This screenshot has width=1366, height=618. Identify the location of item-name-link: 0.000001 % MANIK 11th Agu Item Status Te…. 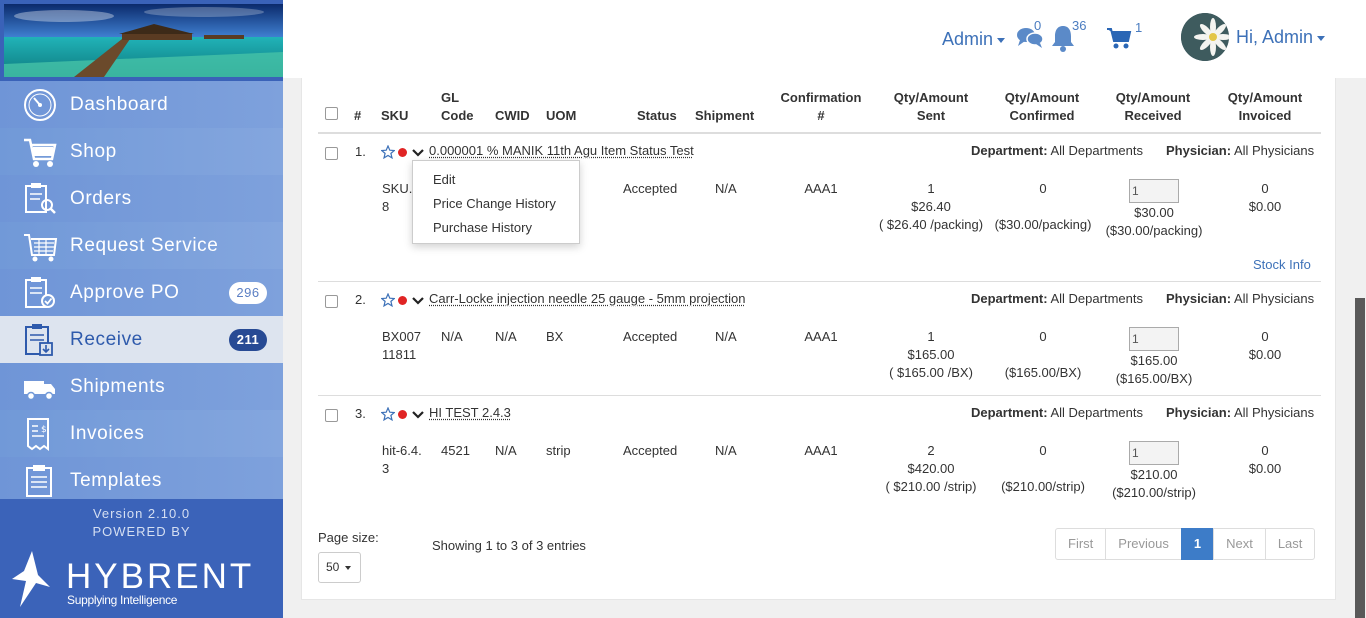
(561, 150).